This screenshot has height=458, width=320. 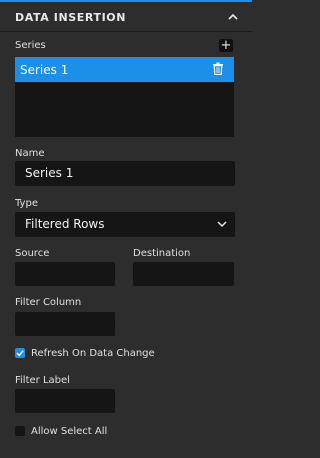 What do you see at coordinates (65, 274) in the screenshot?
I see `source-input` at bounding box center [65, 274].